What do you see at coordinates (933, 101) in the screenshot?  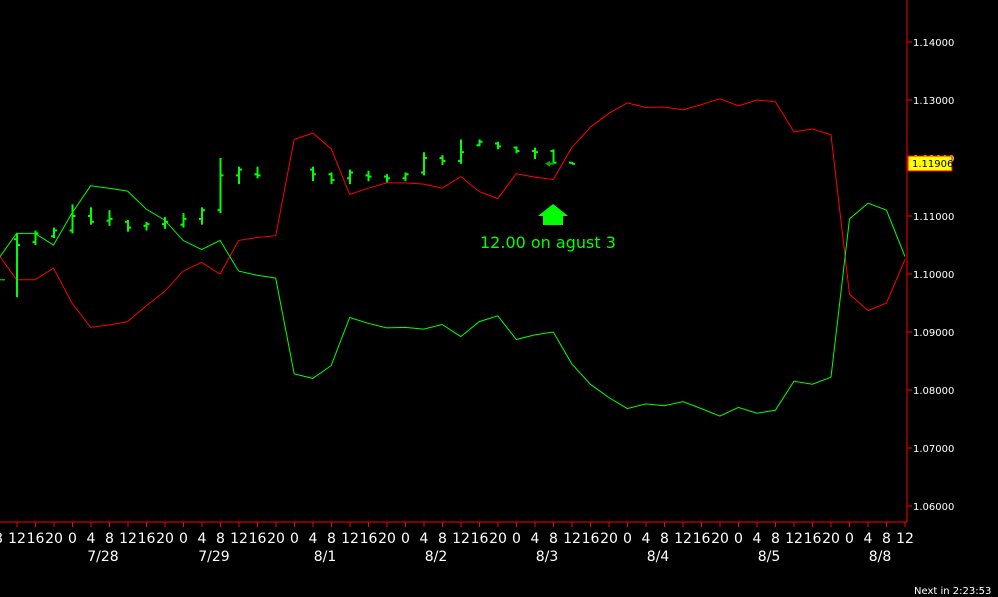 I see `price-tick-label: 1.13000` at bounding box center [933, 101].